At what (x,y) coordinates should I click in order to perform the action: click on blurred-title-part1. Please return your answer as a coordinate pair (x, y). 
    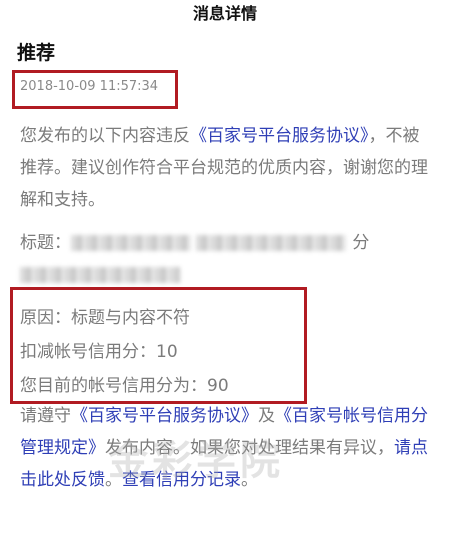
    Looking at the image, I should click on (131, 243).